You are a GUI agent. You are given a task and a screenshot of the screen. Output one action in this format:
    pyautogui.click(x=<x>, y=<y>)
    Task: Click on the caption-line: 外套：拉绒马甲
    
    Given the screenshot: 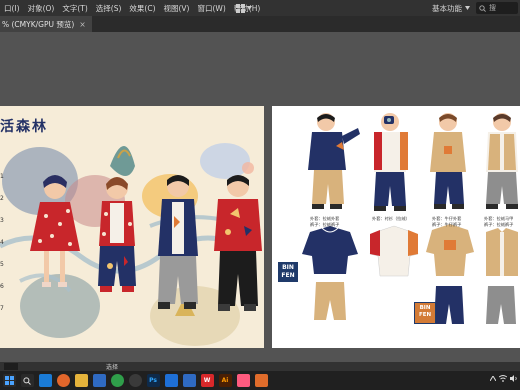 What is the action you would take?
    pyautogui.click(x=499, y=218)
    